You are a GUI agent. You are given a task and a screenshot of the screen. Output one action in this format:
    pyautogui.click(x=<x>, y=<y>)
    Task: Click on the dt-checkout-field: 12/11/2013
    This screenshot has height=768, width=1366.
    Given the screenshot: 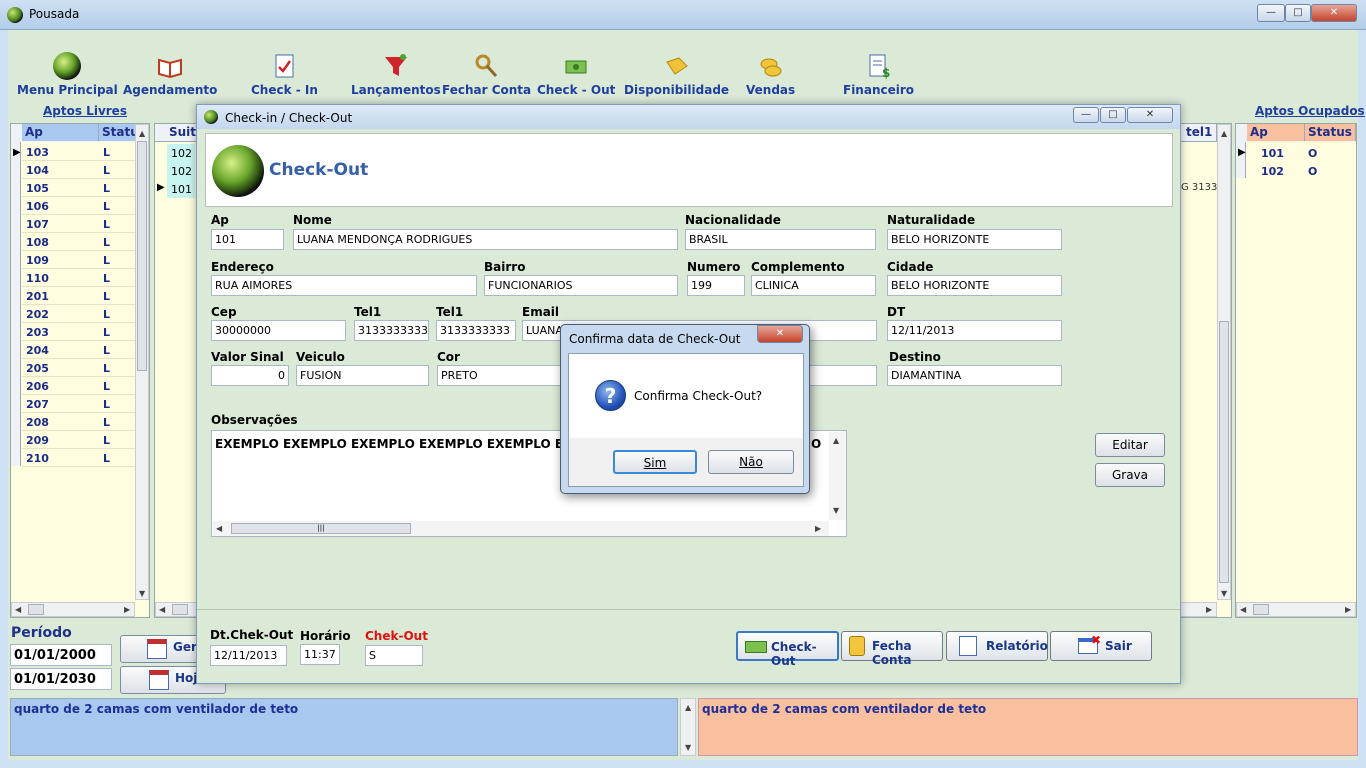 What is the action you would take?
    pyautogui.click(x=248, y=655)
    